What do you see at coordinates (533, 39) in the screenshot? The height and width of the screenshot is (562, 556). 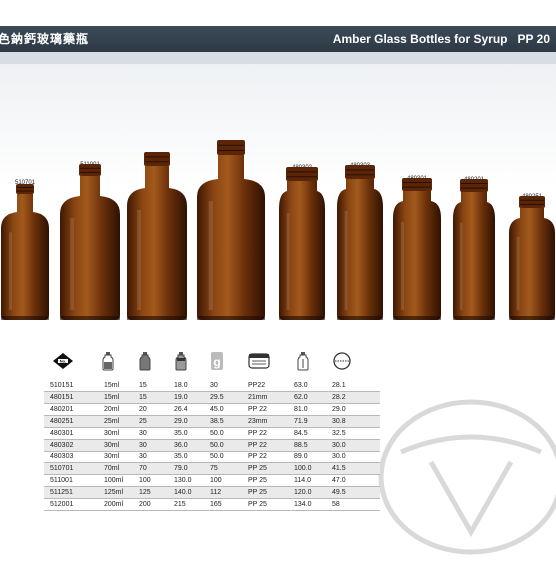 I see `header-series-code: PP 20` at bounding box center [533, 39].